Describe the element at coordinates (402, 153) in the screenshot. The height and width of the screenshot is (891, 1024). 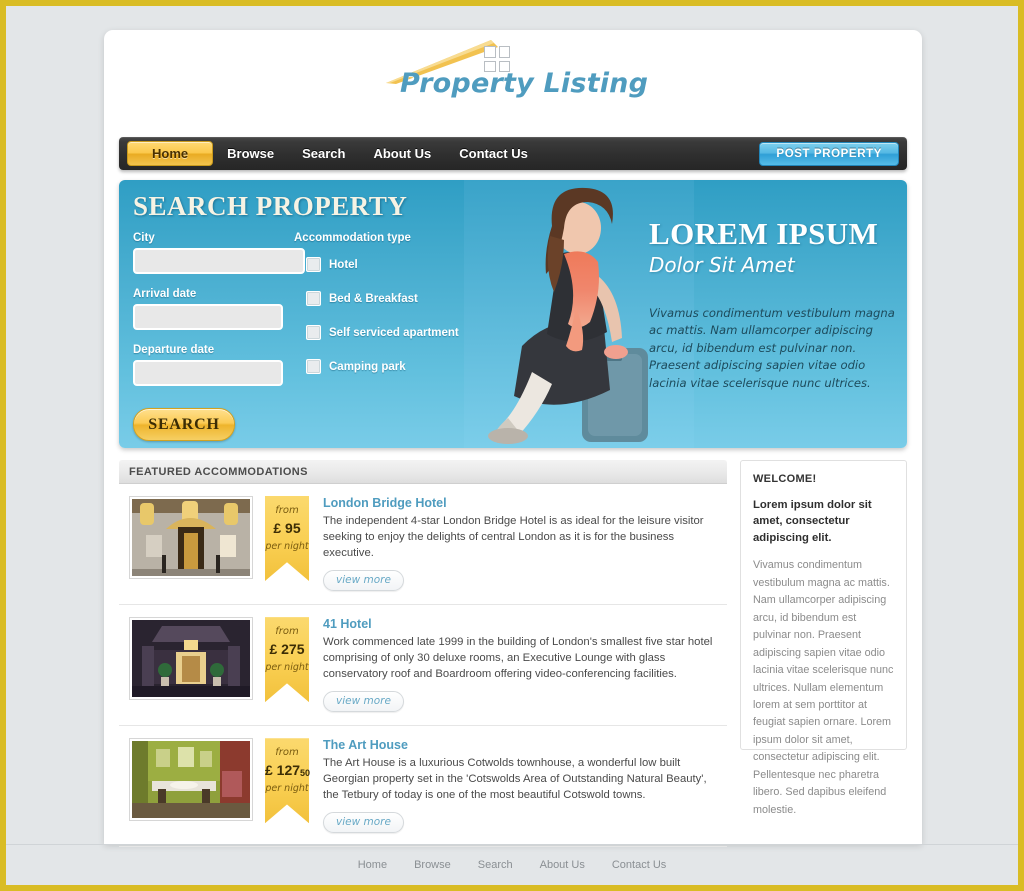
I see `nav-item-about-us: About Us` at that location.